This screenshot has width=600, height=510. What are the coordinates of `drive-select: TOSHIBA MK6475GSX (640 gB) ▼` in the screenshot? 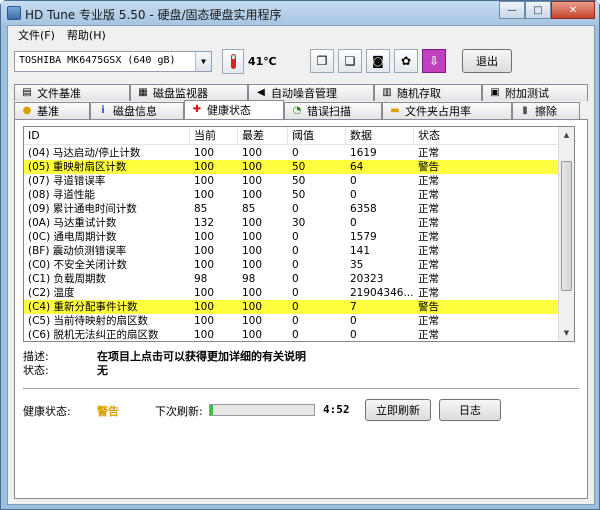 It's located at (113, 61).